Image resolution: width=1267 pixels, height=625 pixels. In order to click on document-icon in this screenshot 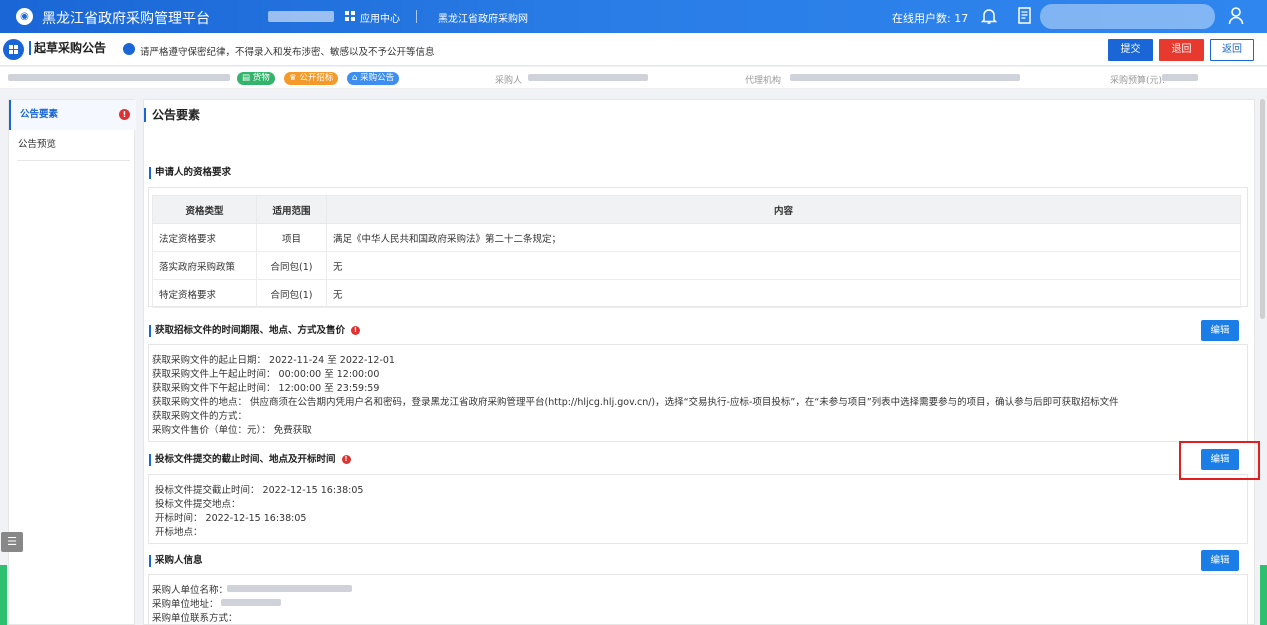, I will do `click(1025, 16)`.